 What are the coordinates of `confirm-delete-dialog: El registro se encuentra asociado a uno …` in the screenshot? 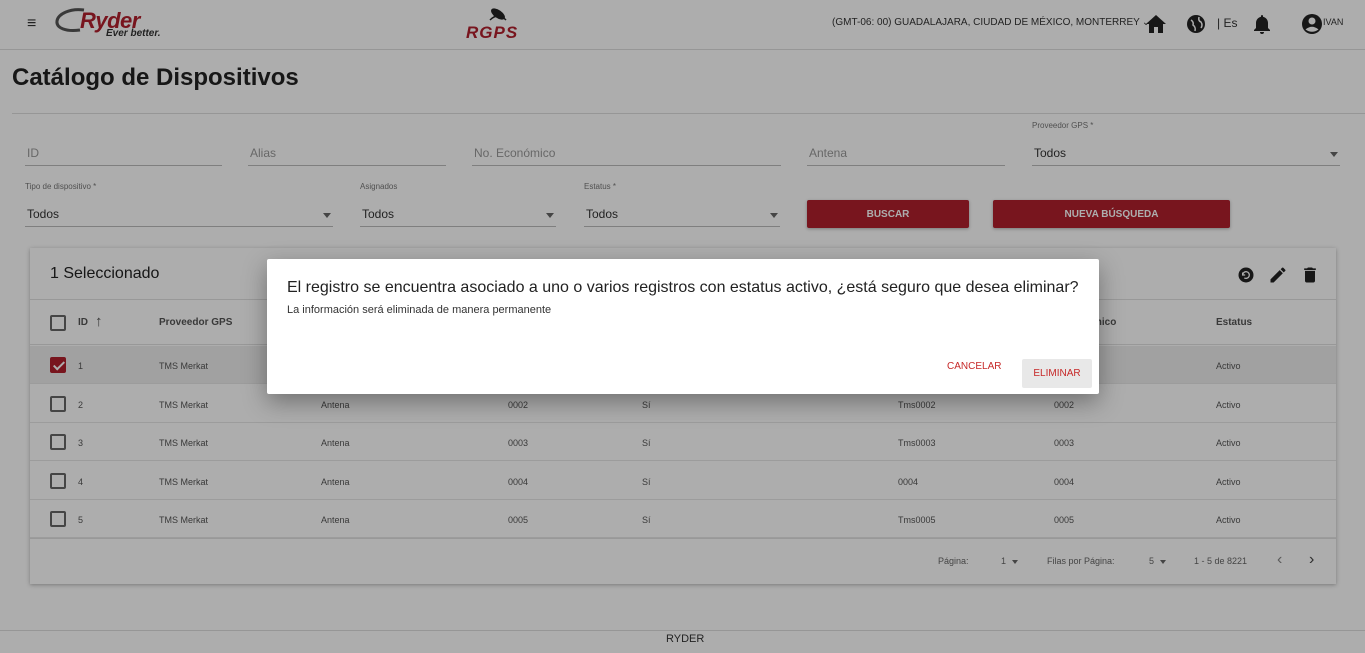 It's located at (683, 326).